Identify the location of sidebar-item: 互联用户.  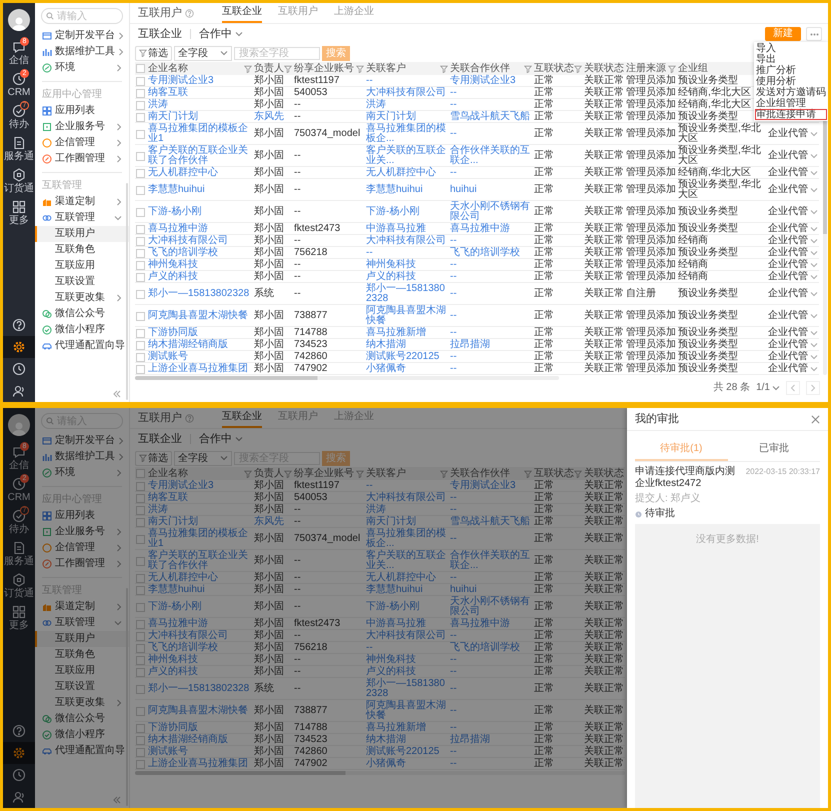
(82, 234).